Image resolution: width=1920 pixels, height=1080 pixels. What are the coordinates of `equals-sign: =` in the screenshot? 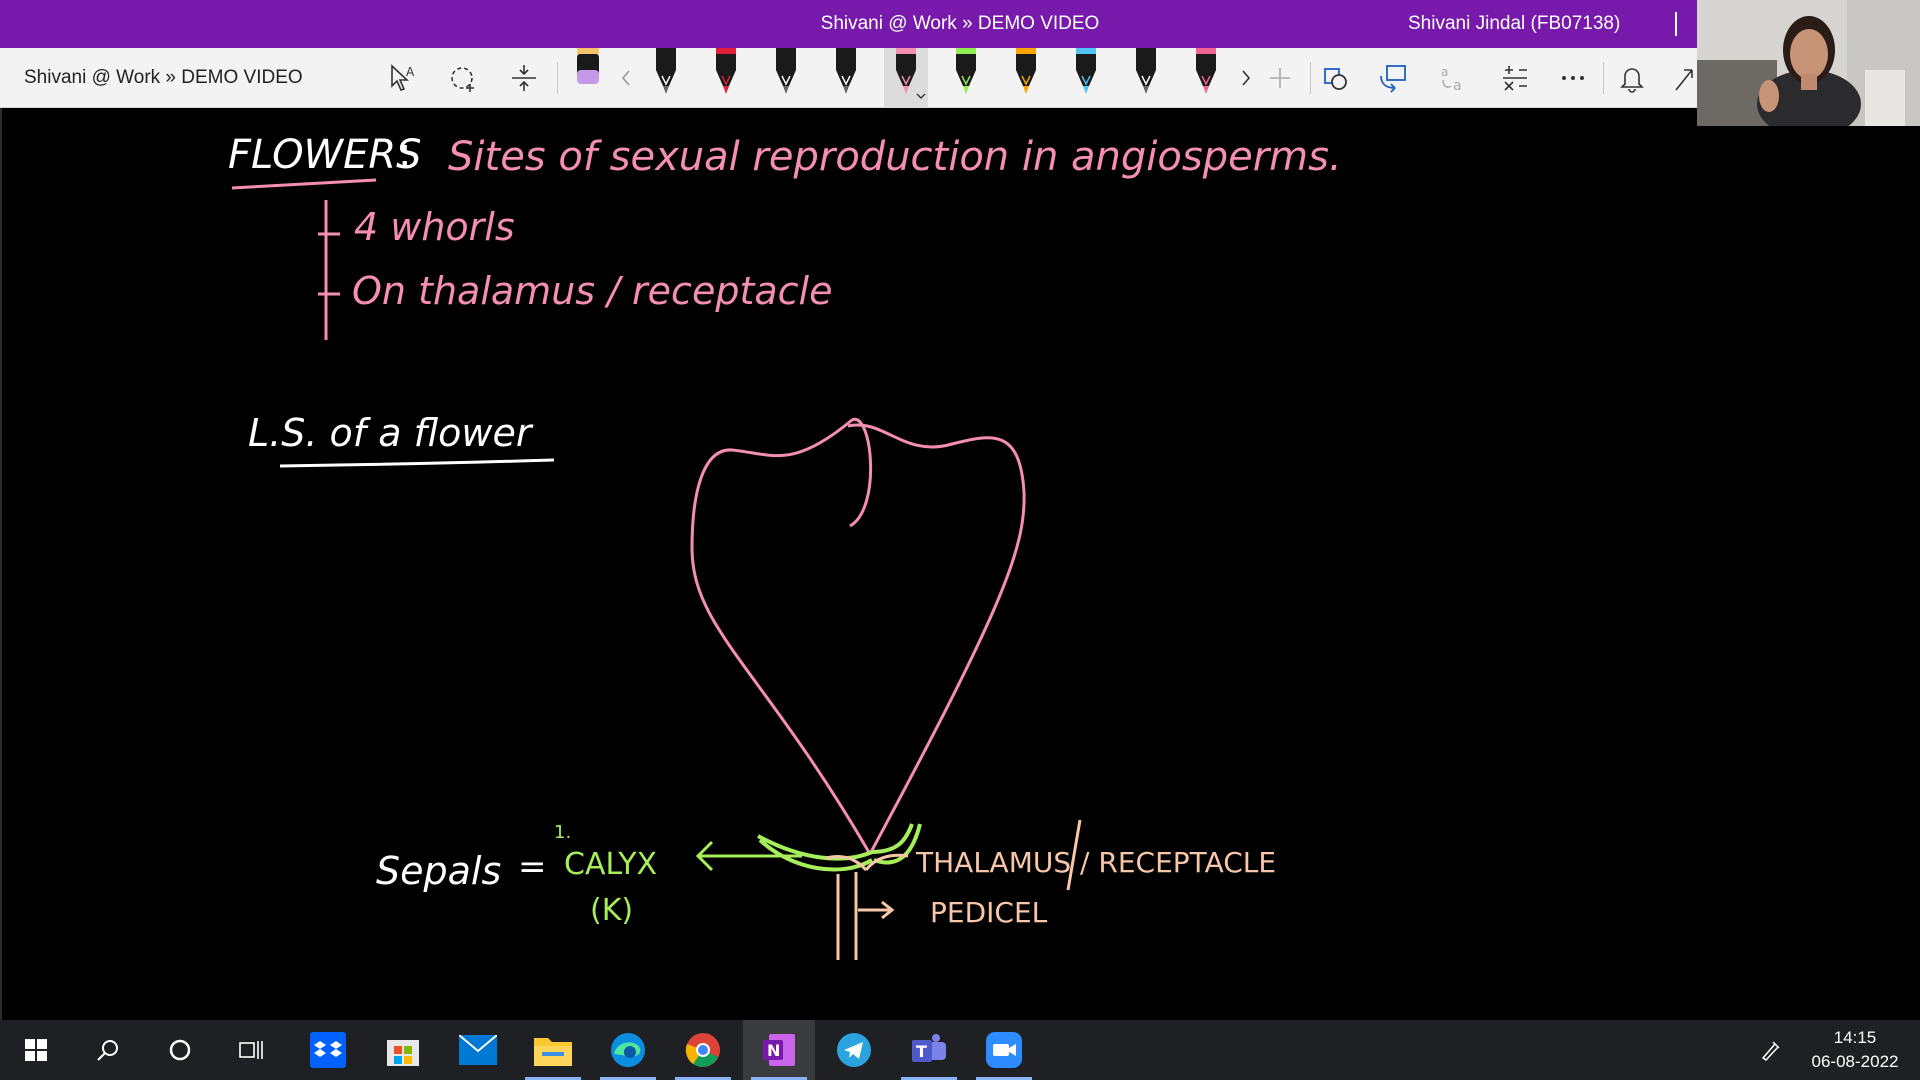 It's located at (532, 867).